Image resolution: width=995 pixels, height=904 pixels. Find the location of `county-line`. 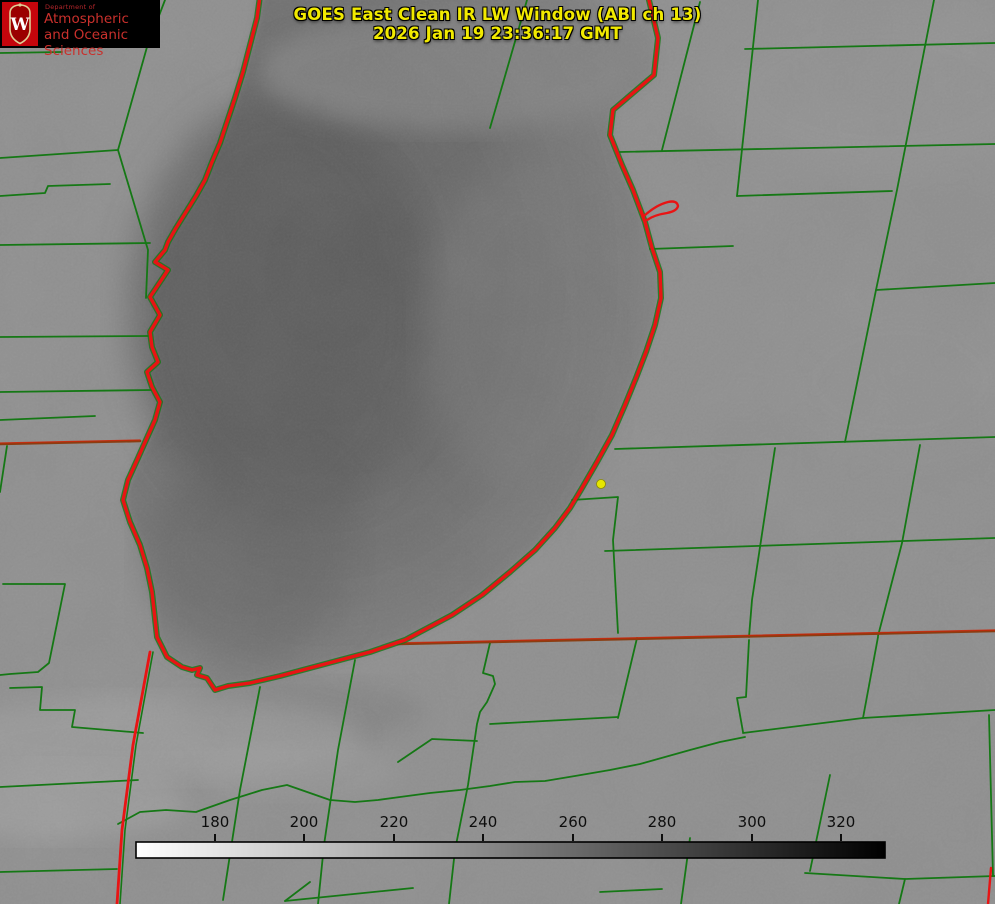

county-line is located at coordinates (74, 336).